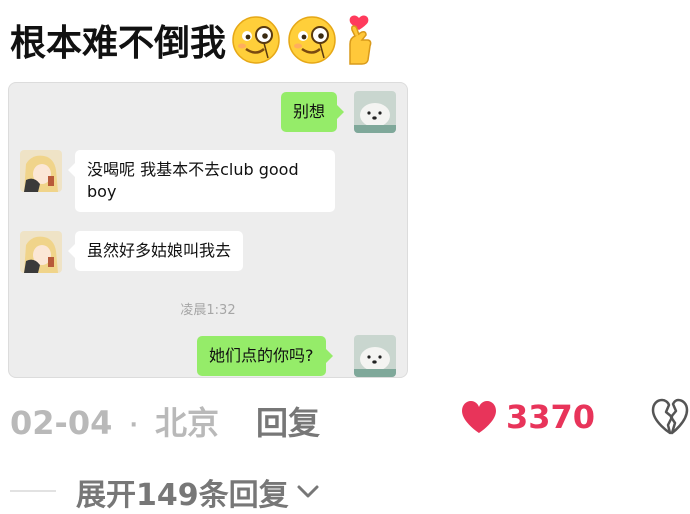 Image resolution: width=690 pixels, height=514 pixels. I want to click on comment-location: 北京, so click(186, 423).